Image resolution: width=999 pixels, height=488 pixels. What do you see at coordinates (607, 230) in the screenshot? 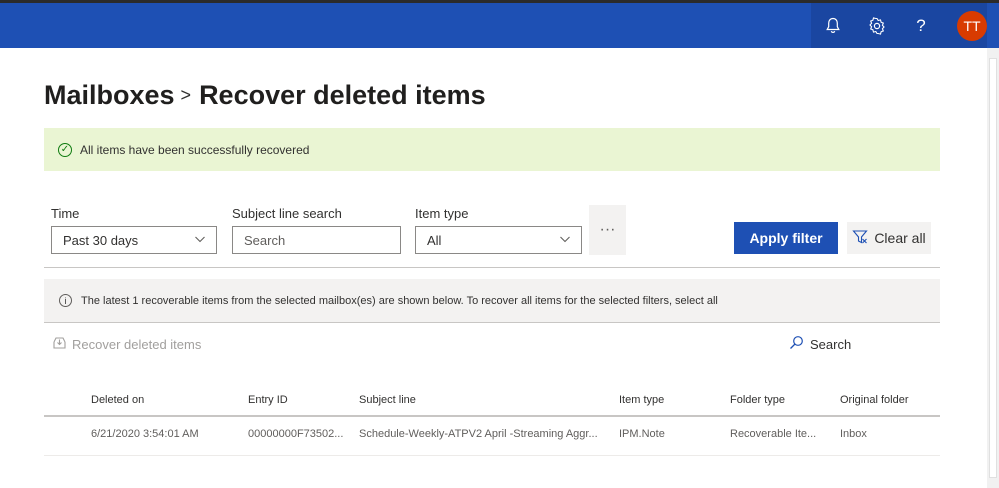
I see `more-filters-button: ···` at bounding box center [607, 230].